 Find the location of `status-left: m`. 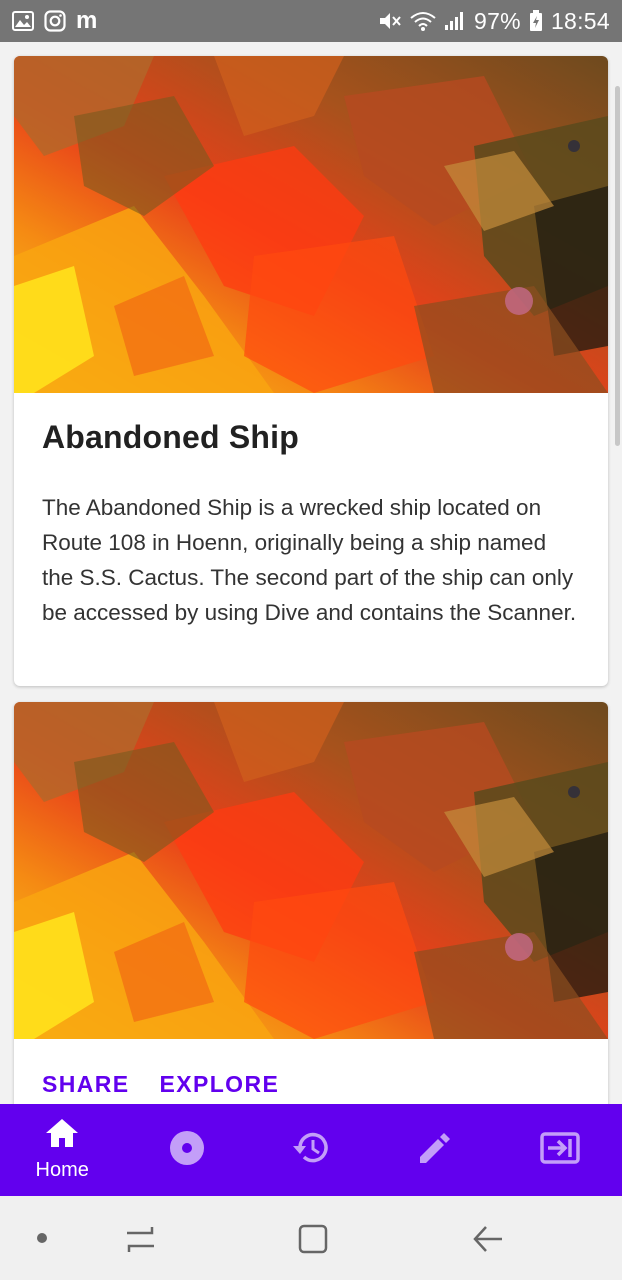

status-left: m is located at coordinates (54, 21).